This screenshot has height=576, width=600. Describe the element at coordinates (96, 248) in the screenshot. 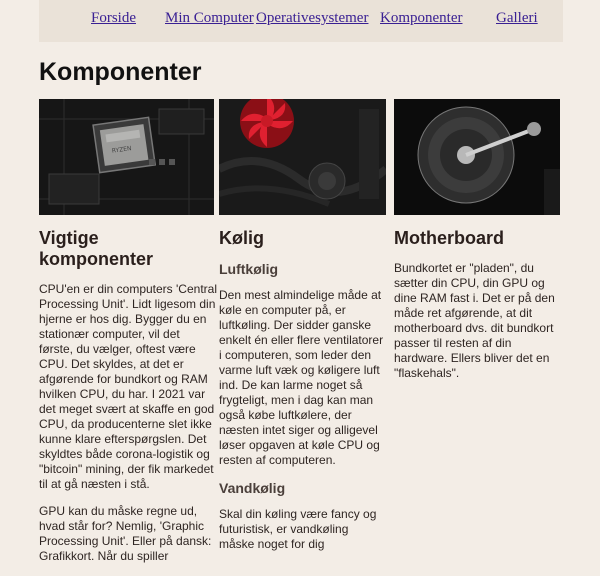

I see `heading-vigtige-komponenter: Vigtige komponenter` at that location.